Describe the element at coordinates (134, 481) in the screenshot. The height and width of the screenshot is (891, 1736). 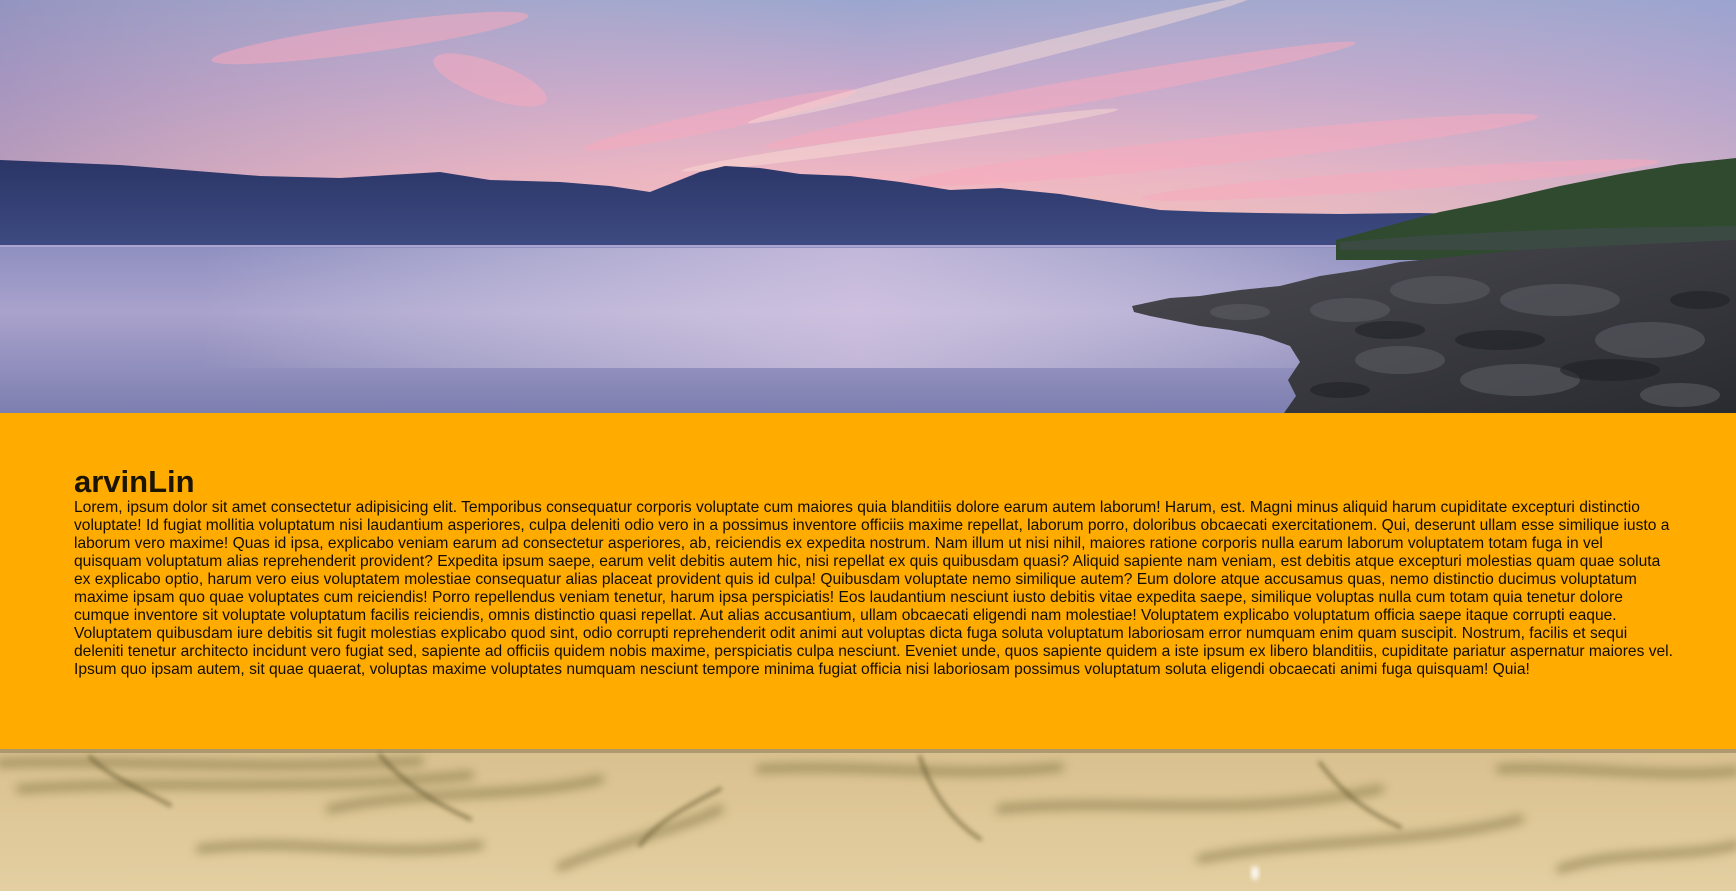
I see `author-title: arvinLin` at that location.